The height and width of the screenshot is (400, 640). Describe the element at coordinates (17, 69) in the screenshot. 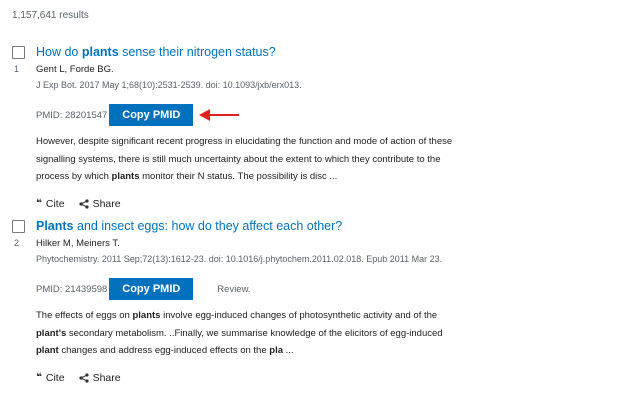

I see `result-number: 1` at that location.